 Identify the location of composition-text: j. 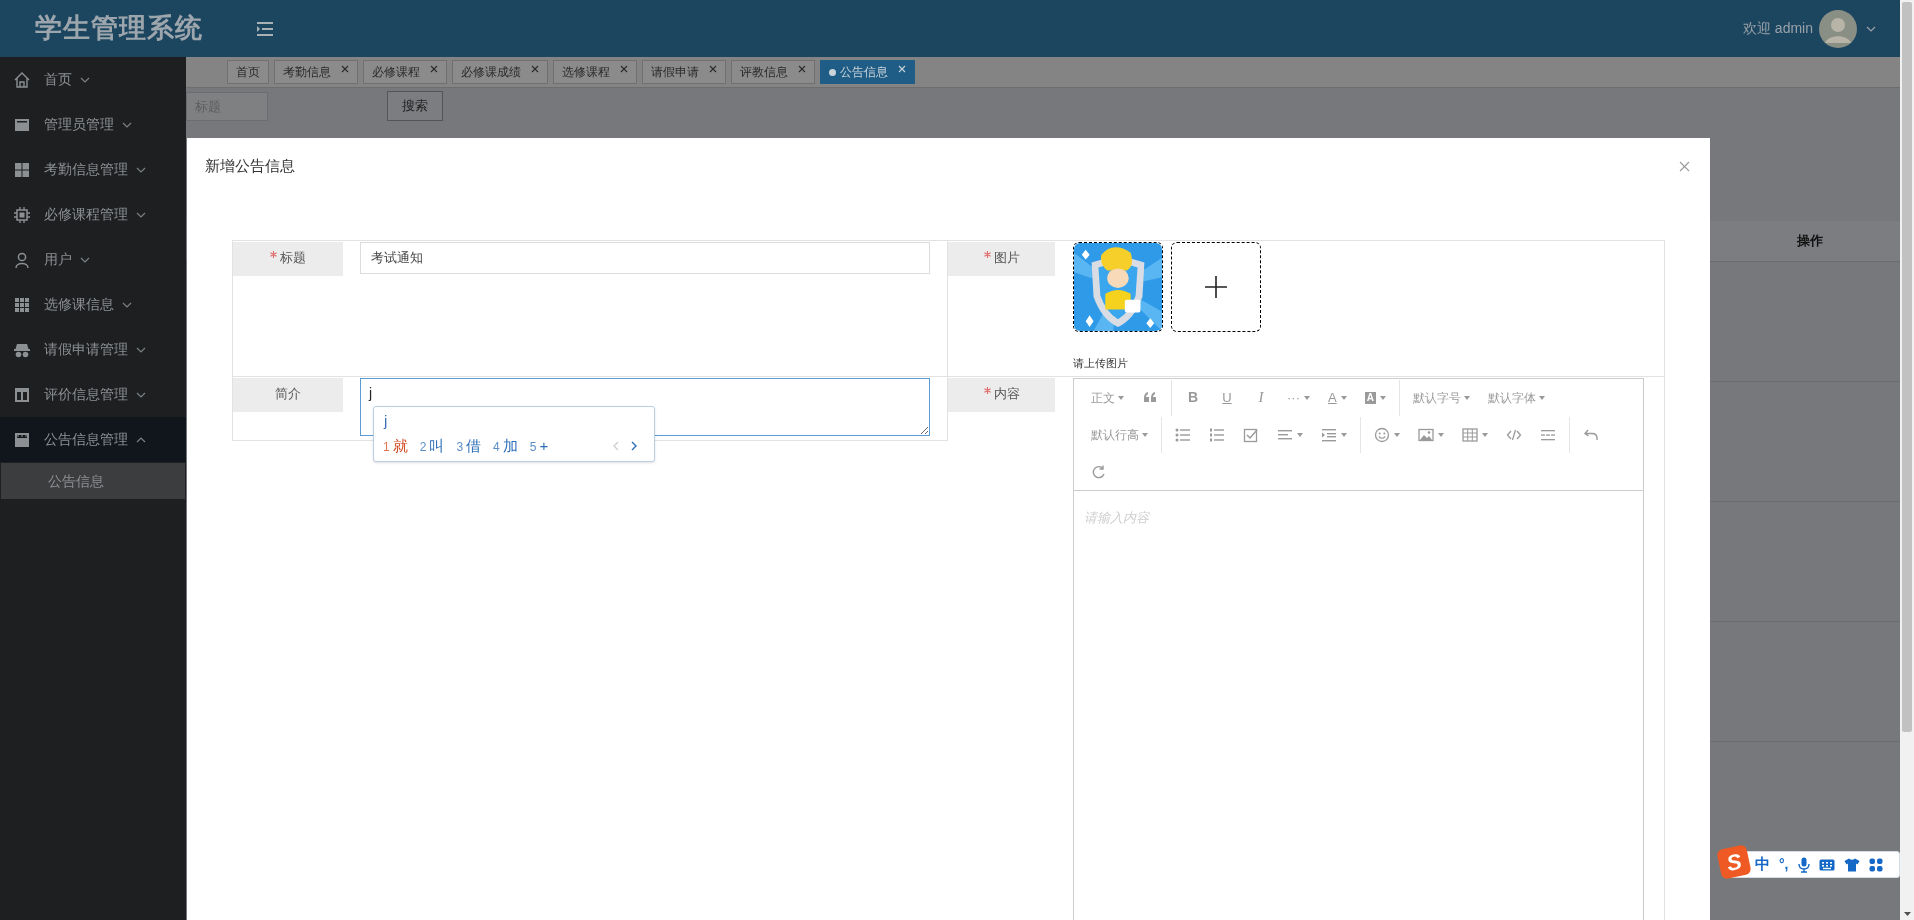
(386, 420).